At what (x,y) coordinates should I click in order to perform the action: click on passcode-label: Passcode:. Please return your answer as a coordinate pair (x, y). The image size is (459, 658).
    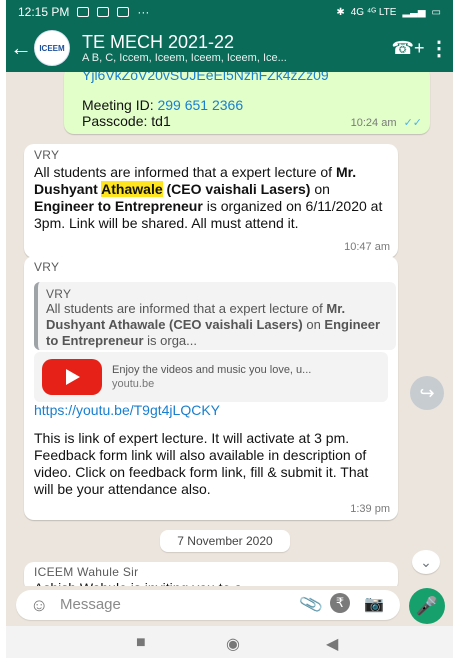
    Looking at the image, I should click on (115, 121).